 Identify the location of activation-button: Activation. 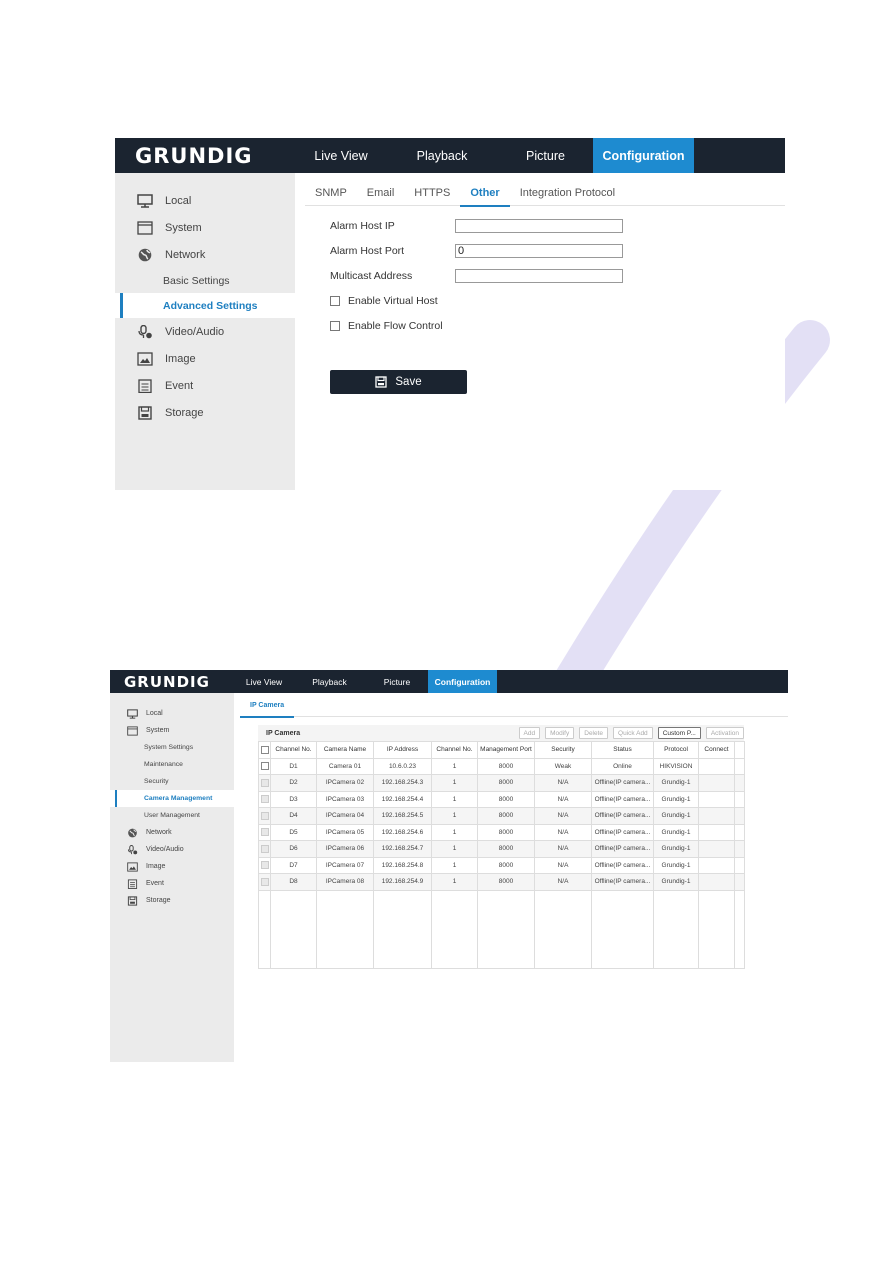
(724, 733).